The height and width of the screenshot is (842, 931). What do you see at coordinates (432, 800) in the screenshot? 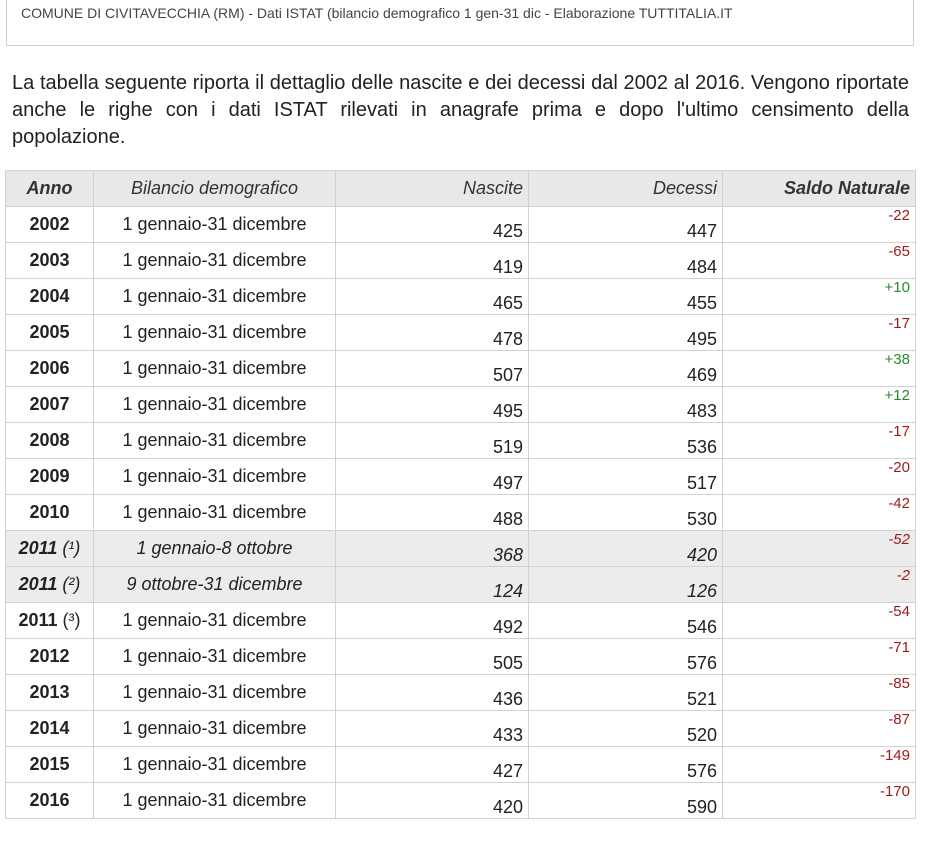
I see `cell-nascite: 420` at bounding box center [432, 800].